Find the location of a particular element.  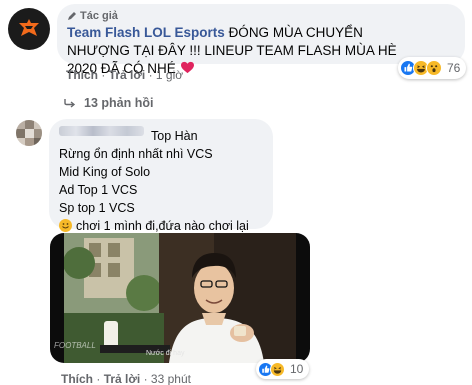

smile-emoji-icon is located at coordinates (65, 225).